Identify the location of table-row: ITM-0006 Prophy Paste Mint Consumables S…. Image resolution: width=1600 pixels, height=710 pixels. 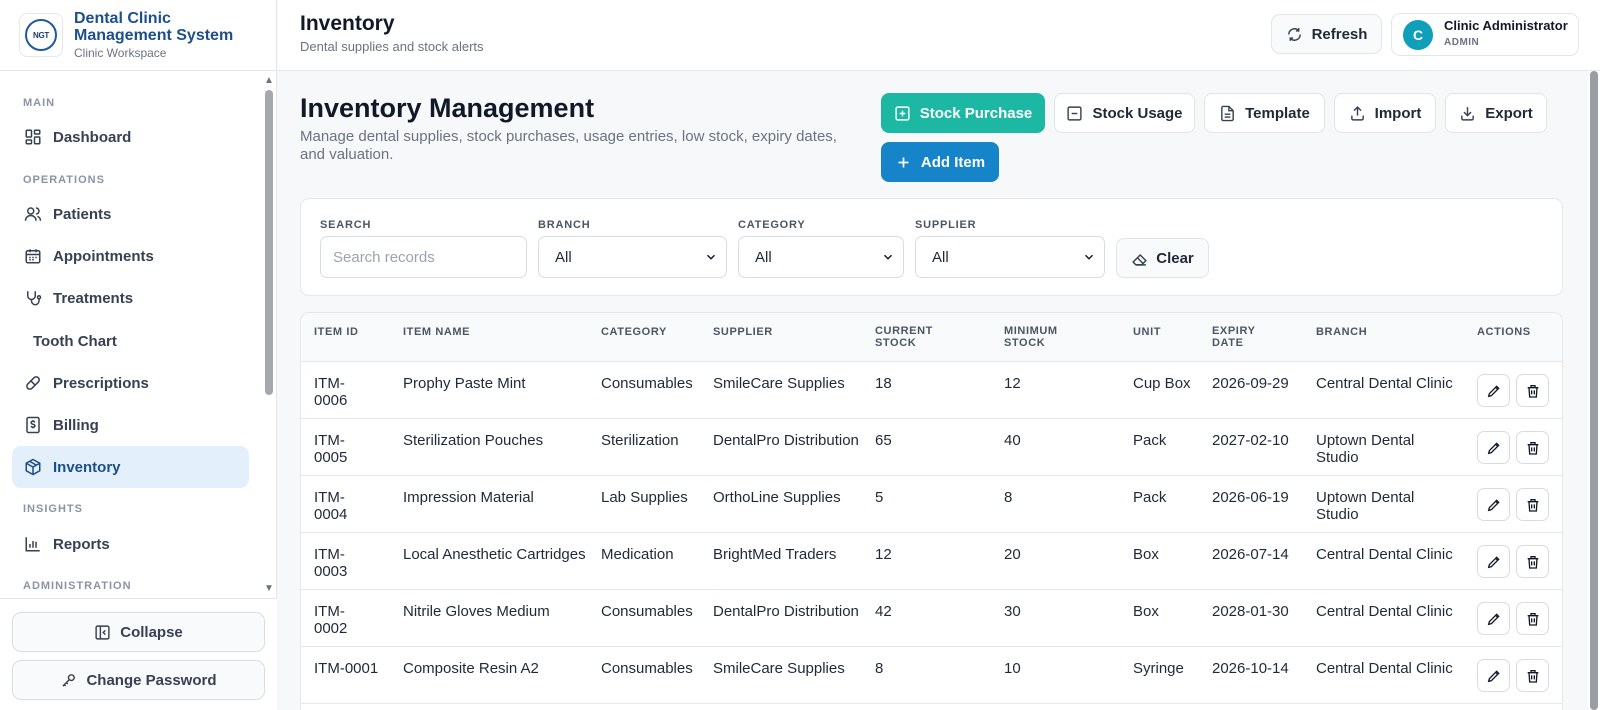
(931, 390).